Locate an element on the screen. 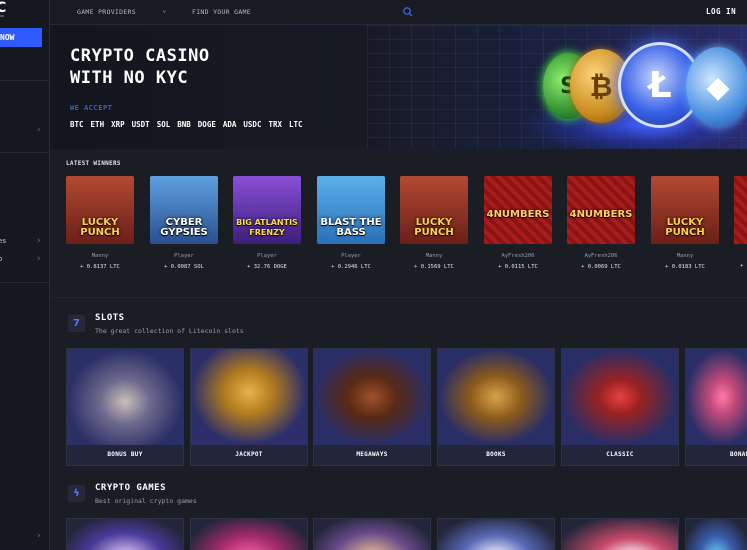 This screenshot has width=747, height=550. winner-game-title: BLAST THE BASS is located at coordinates (351, 227).